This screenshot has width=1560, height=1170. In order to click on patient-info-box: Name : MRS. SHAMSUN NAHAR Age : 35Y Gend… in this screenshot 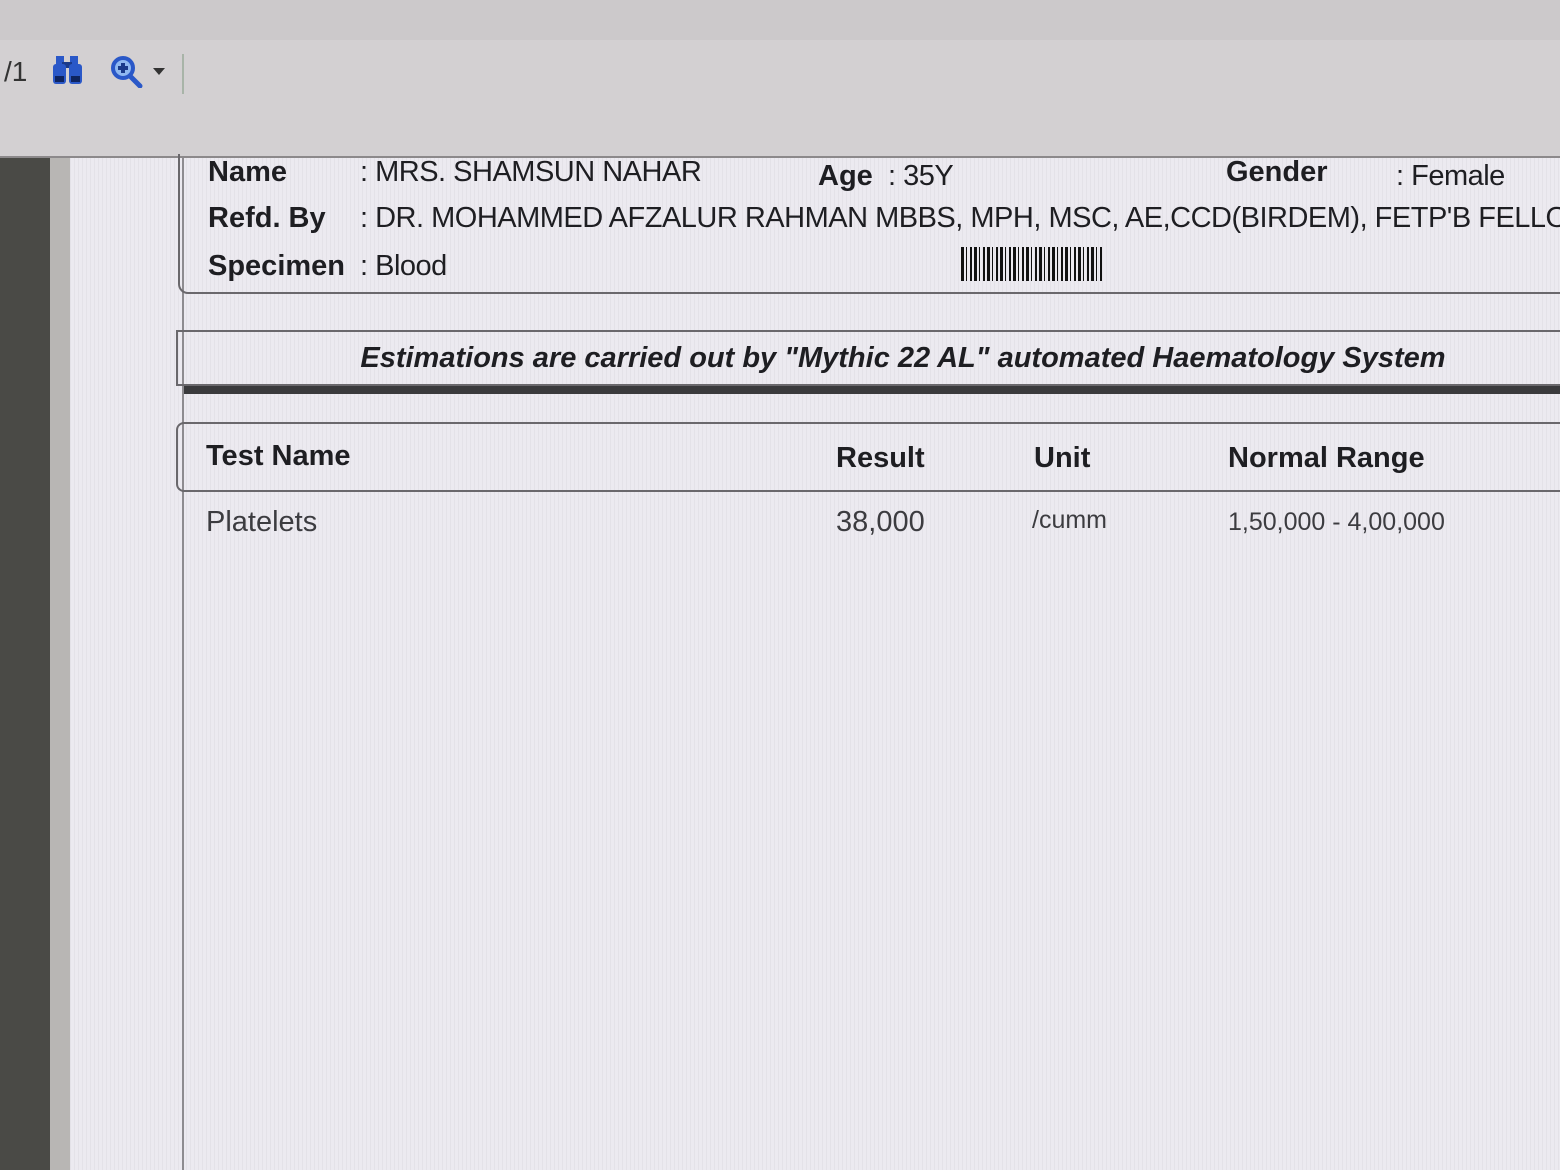, I will do `click(869, 224)`.